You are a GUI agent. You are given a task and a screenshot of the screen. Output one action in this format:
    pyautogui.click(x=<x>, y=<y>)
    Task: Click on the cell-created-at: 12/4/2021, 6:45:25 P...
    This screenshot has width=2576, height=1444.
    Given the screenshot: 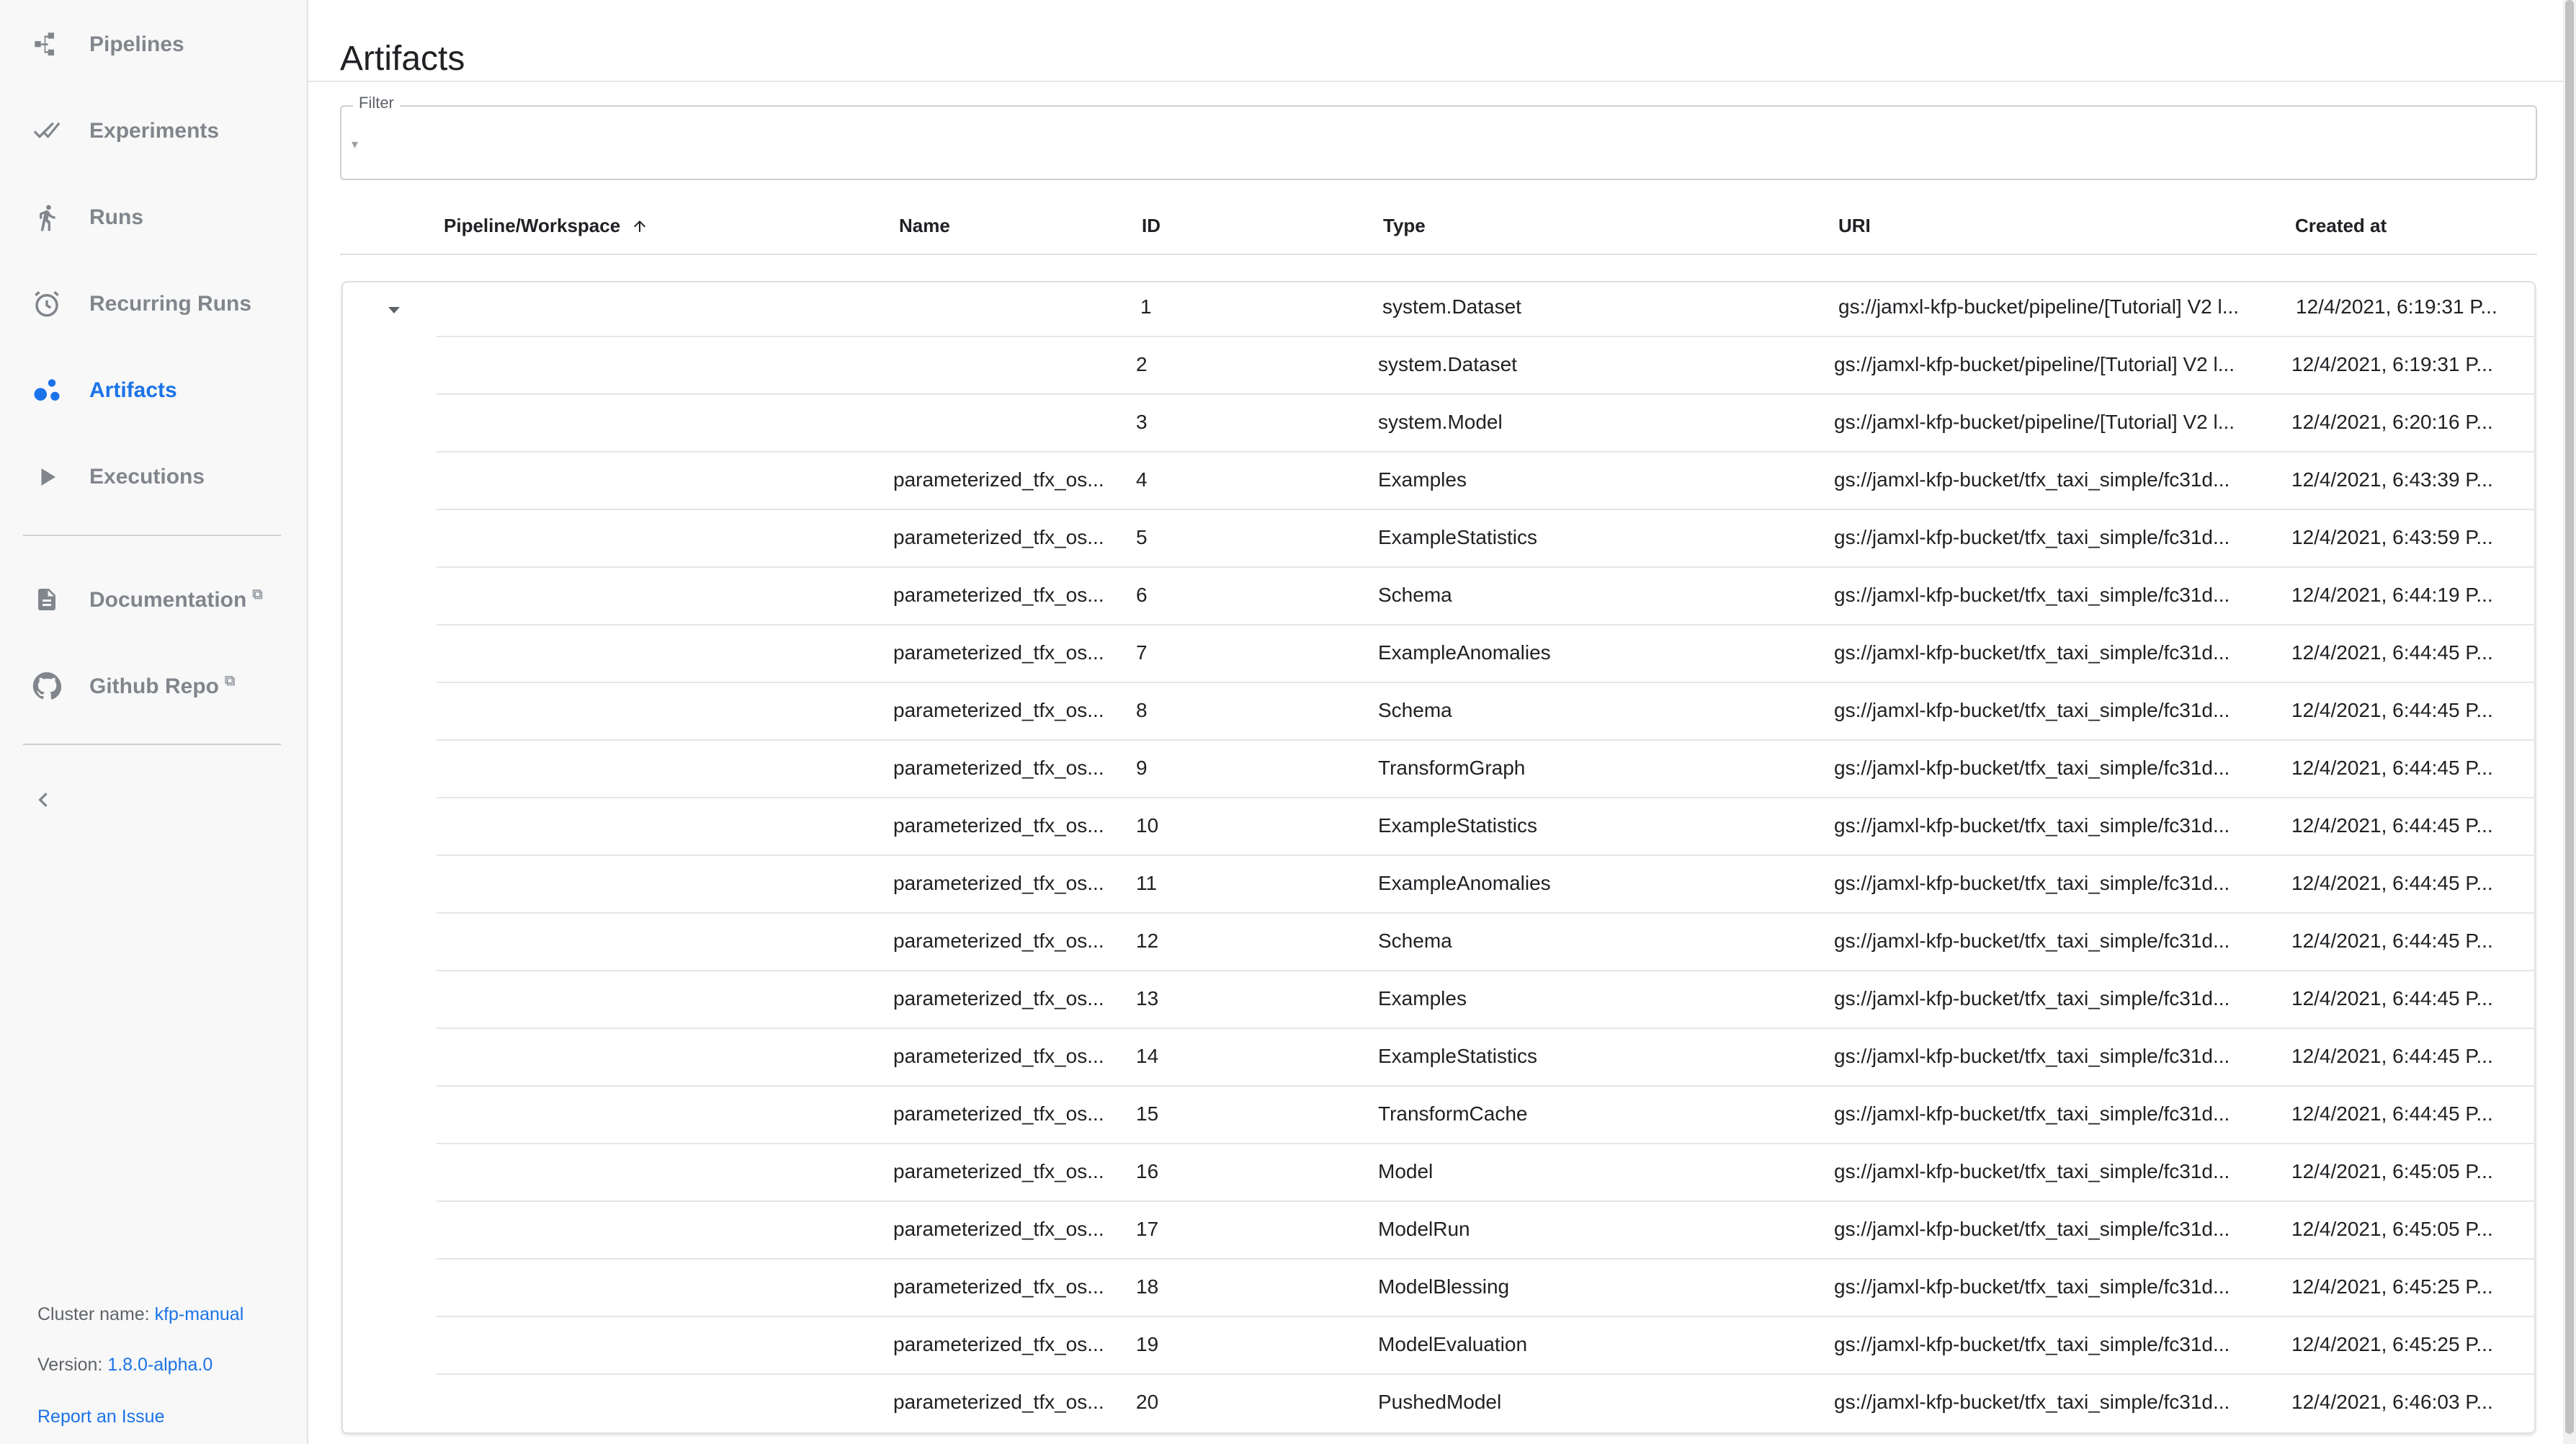 What is the action you would take?
    pyautogui.click(x=2392, y=1287)
    